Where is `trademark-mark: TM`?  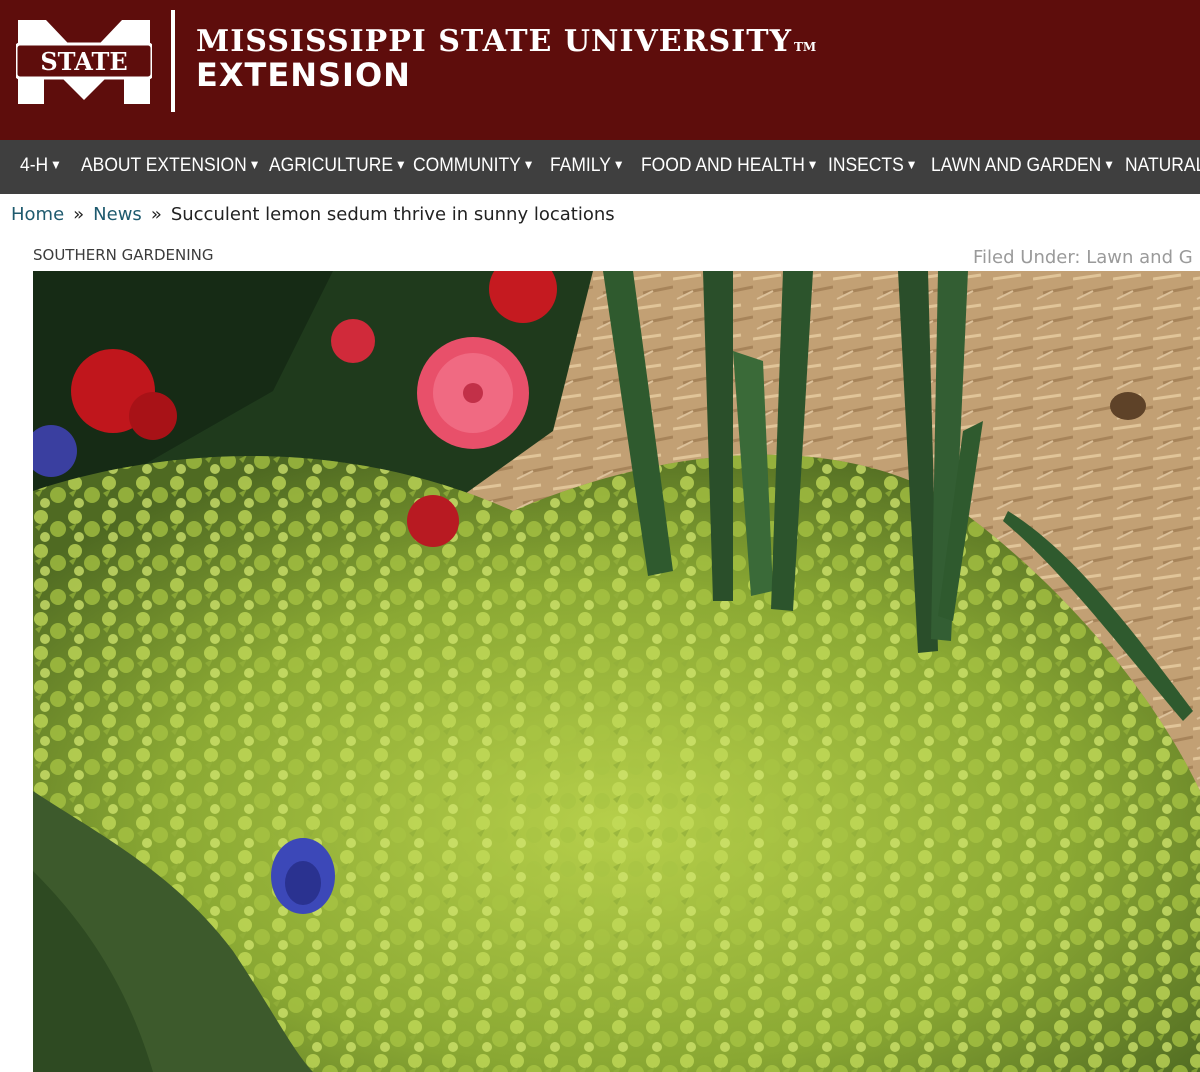 trademark-mark: TM is located at coordinates (805, 47).